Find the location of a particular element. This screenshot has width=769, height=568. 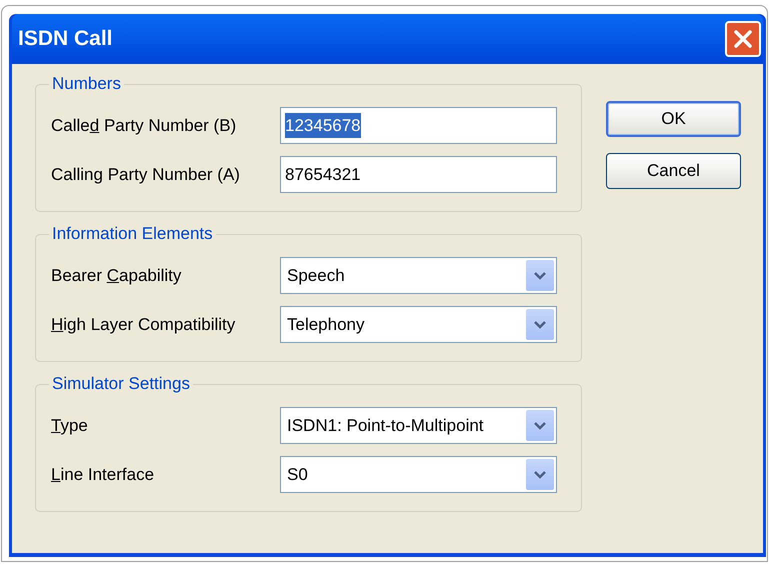

dropdown: Speech is located at coordinates (418, 275).